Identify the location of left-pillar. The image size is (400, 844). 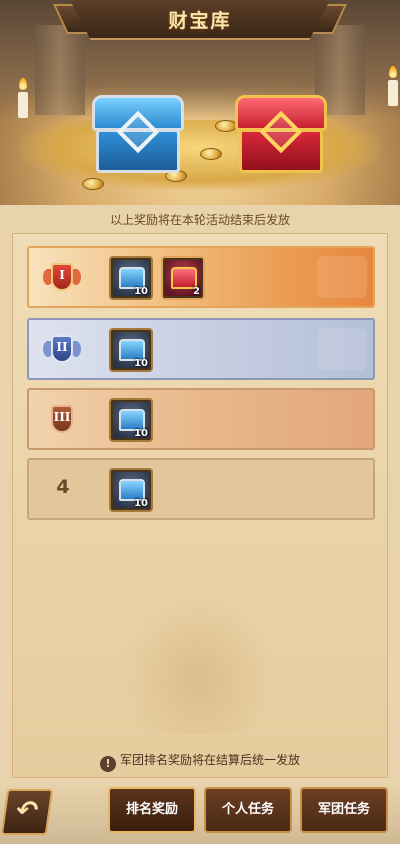
(60, 70).